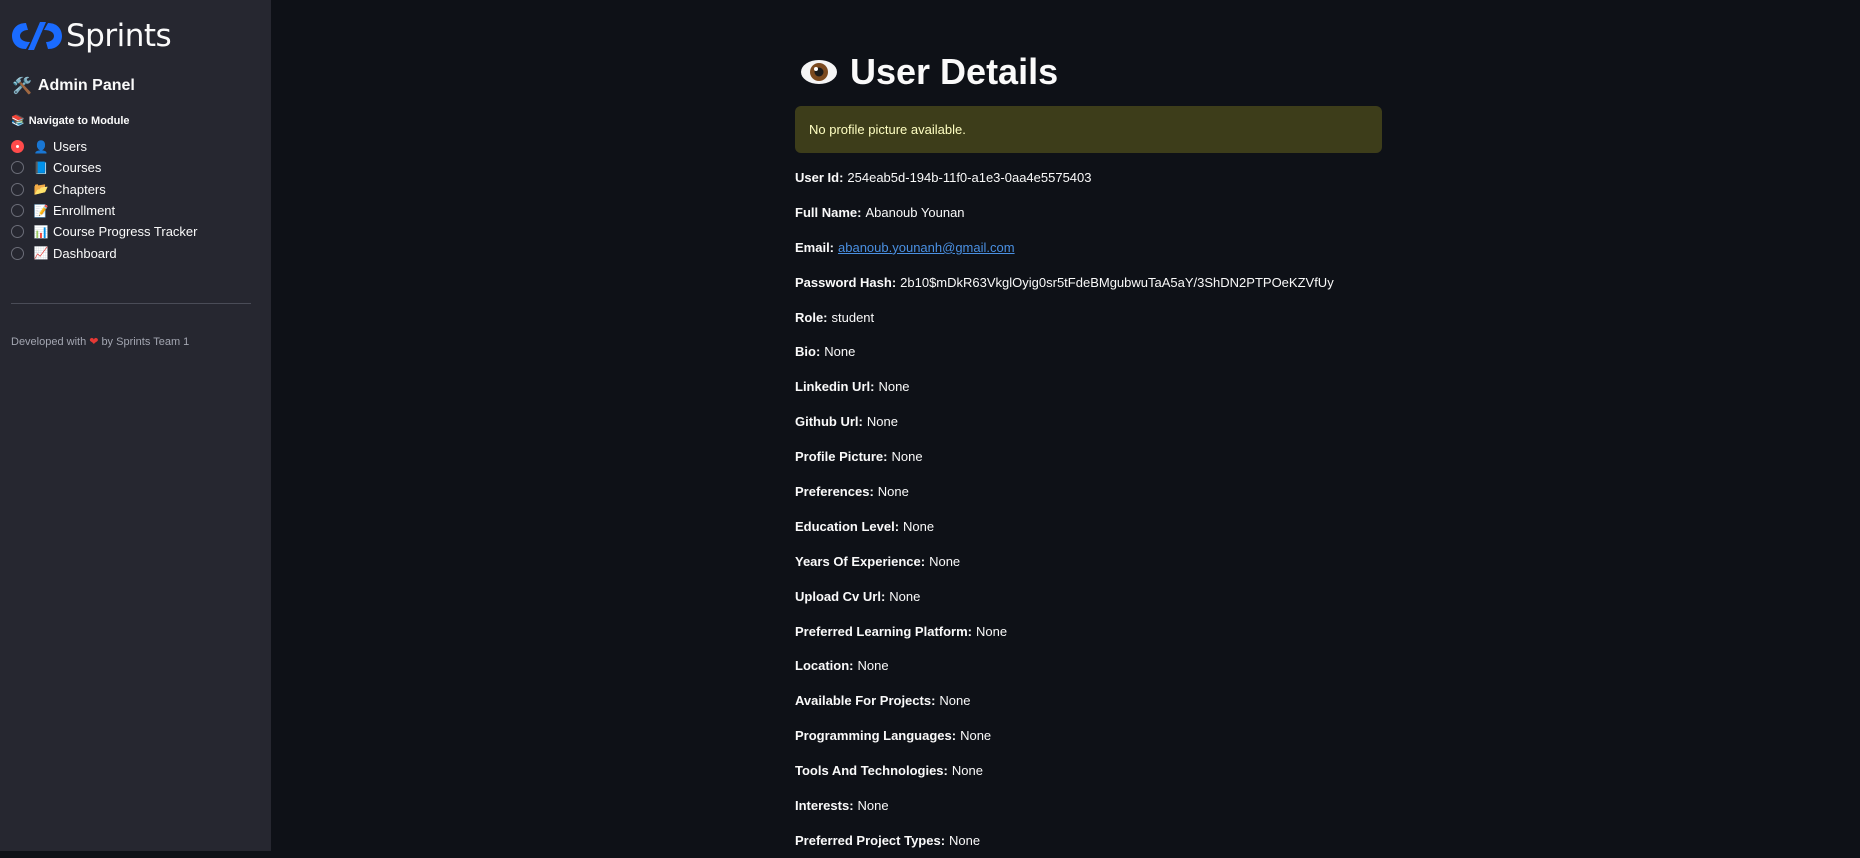  I want to click on footer-suffix: by Sprints Team 1, so click(145, 341).